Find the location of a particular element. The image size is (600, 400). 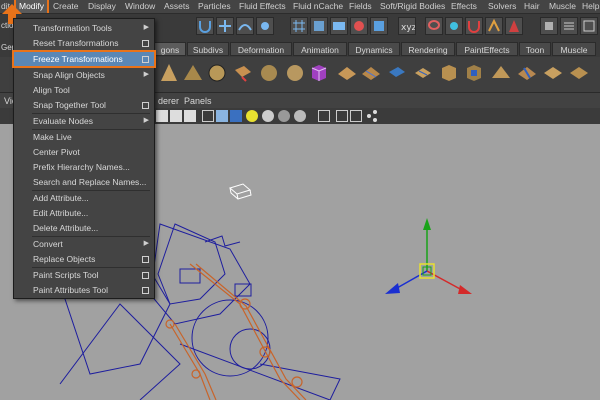

menu-item-center-pivot: Center Pivot is located at coordinates (84, 152).